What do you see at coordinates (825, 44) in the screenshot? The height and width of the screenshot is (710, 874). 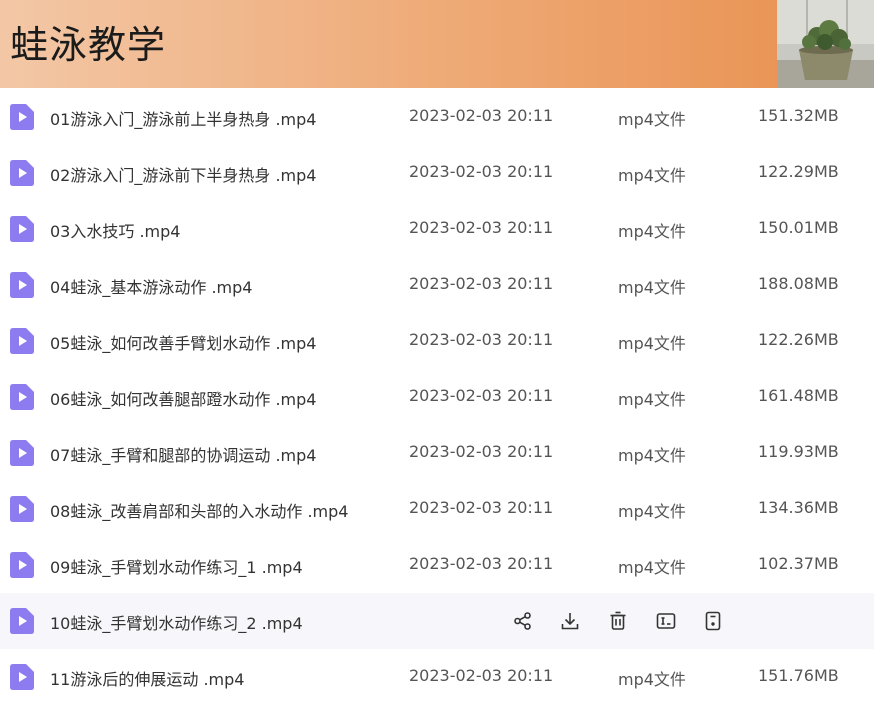 I see `banner-photo-plant` at bounding box center [825, 44].